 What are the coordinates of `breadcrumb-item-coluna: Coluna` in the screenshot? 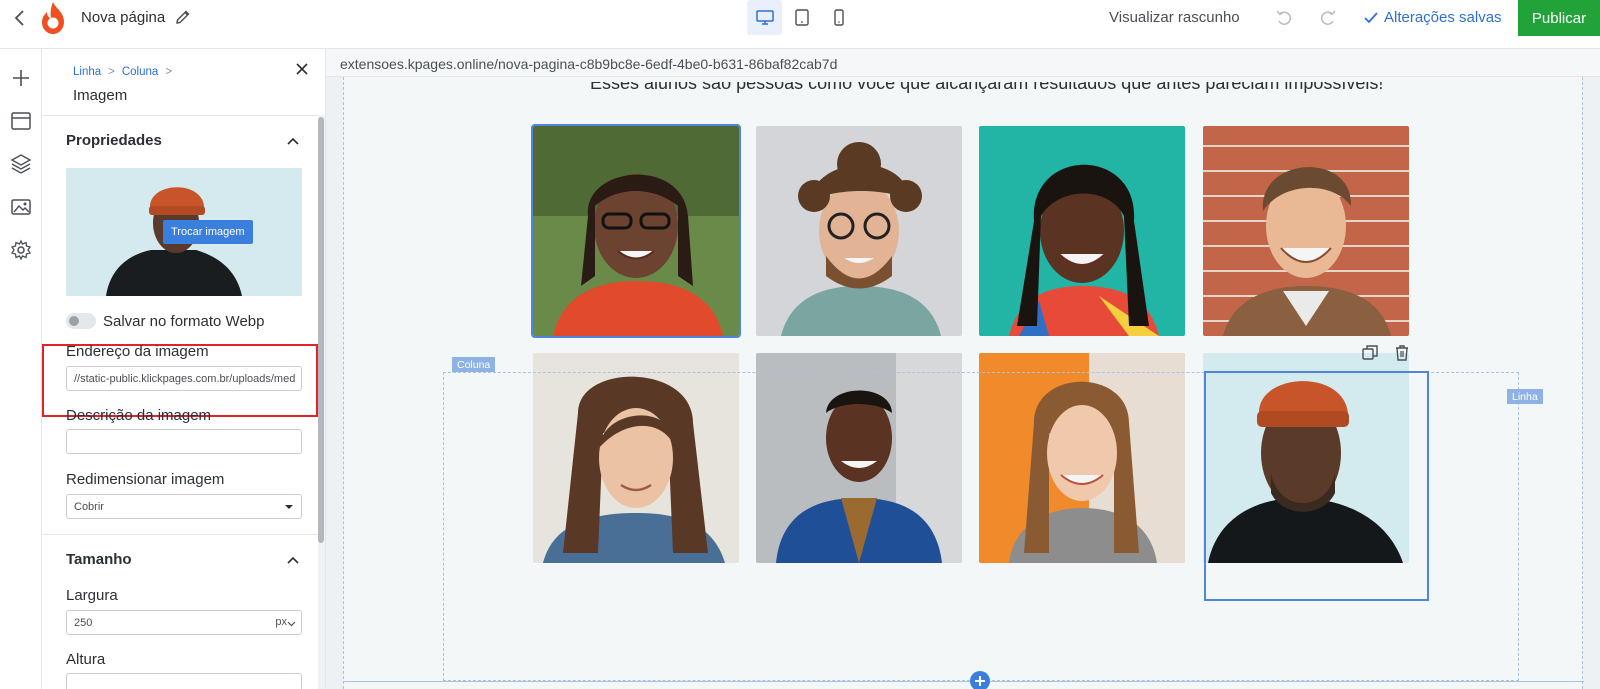 It's located at (140, 72).